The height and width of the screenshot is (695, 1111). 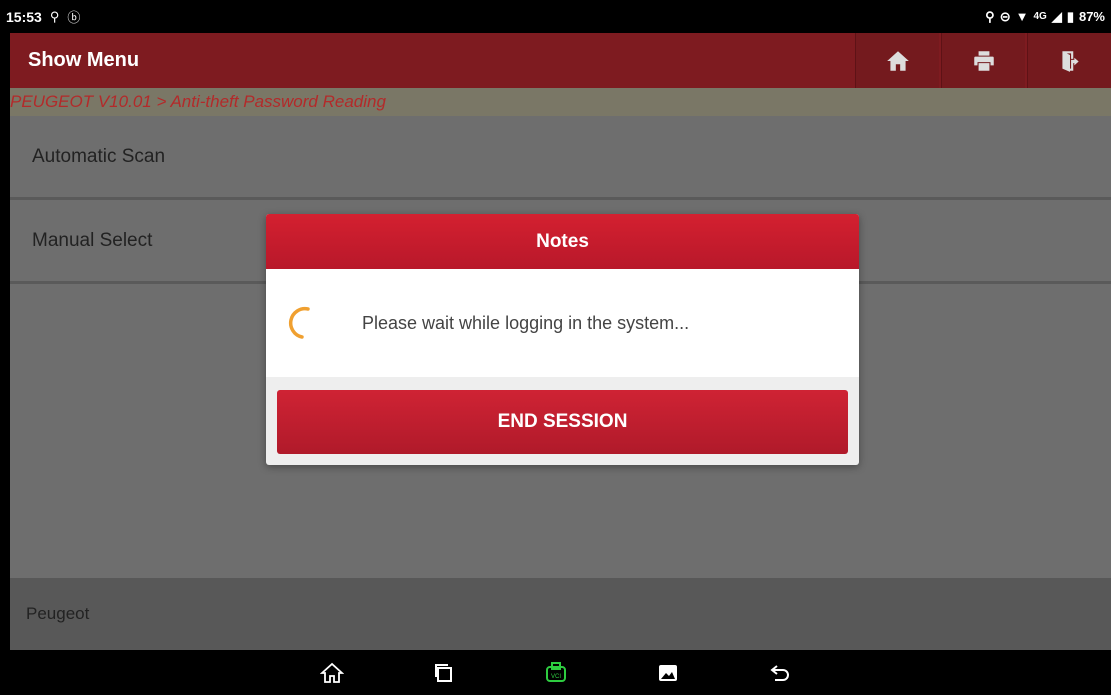 I want to click on nav-back-button, so click(x=780, y=673).